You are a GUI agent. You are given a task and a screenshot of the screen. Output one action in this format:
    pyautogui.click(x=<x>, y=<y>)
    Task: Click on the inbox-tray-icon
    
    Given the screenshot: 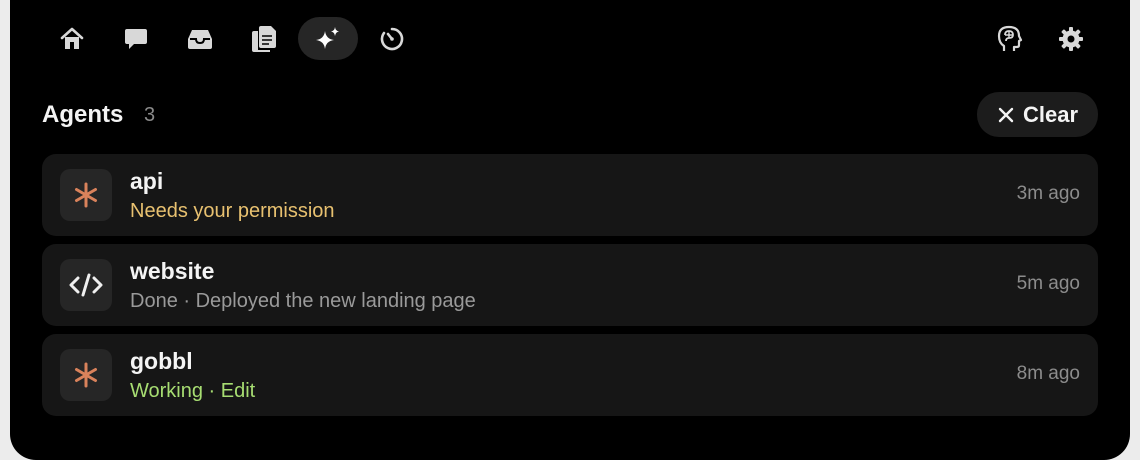 What is the action you would take?
    pyautogui.click(x=200, y=39)
    